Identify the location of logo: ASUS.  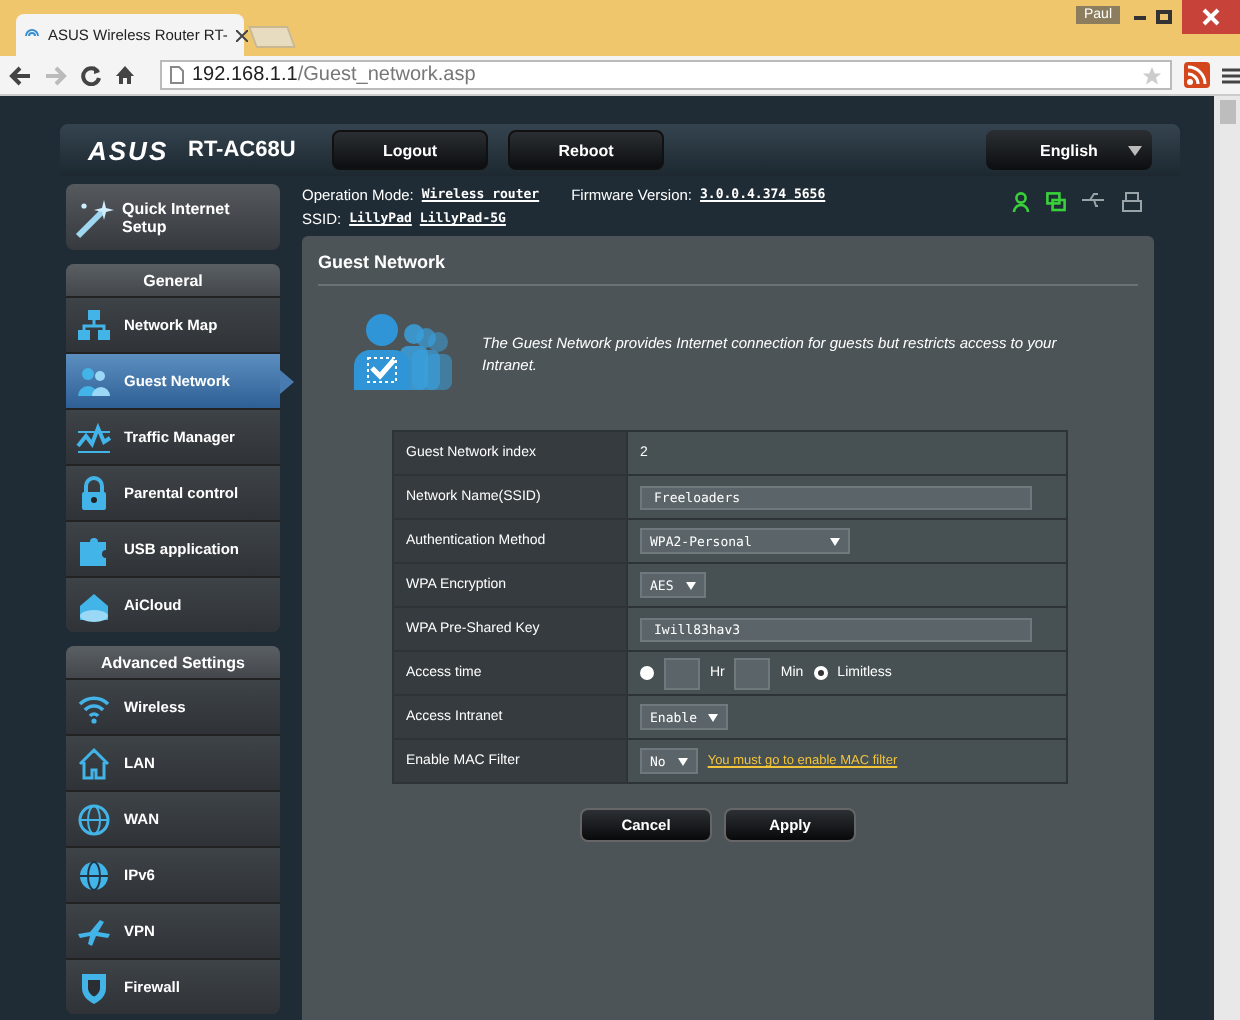
(129, 150).